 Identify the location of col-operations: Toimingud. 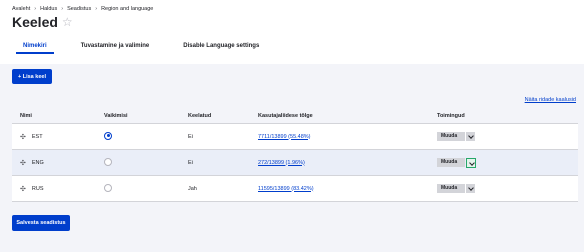
(451, 115).